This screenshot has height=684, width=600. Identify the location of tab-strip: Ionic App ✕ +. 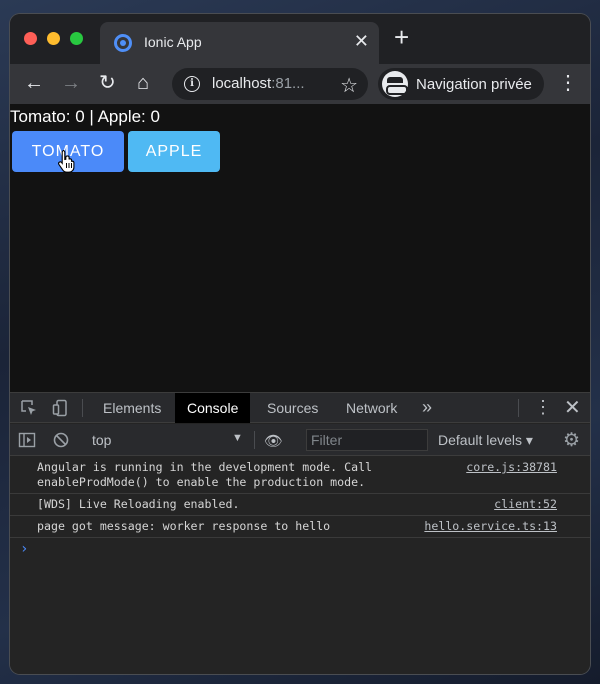
(300, 39).